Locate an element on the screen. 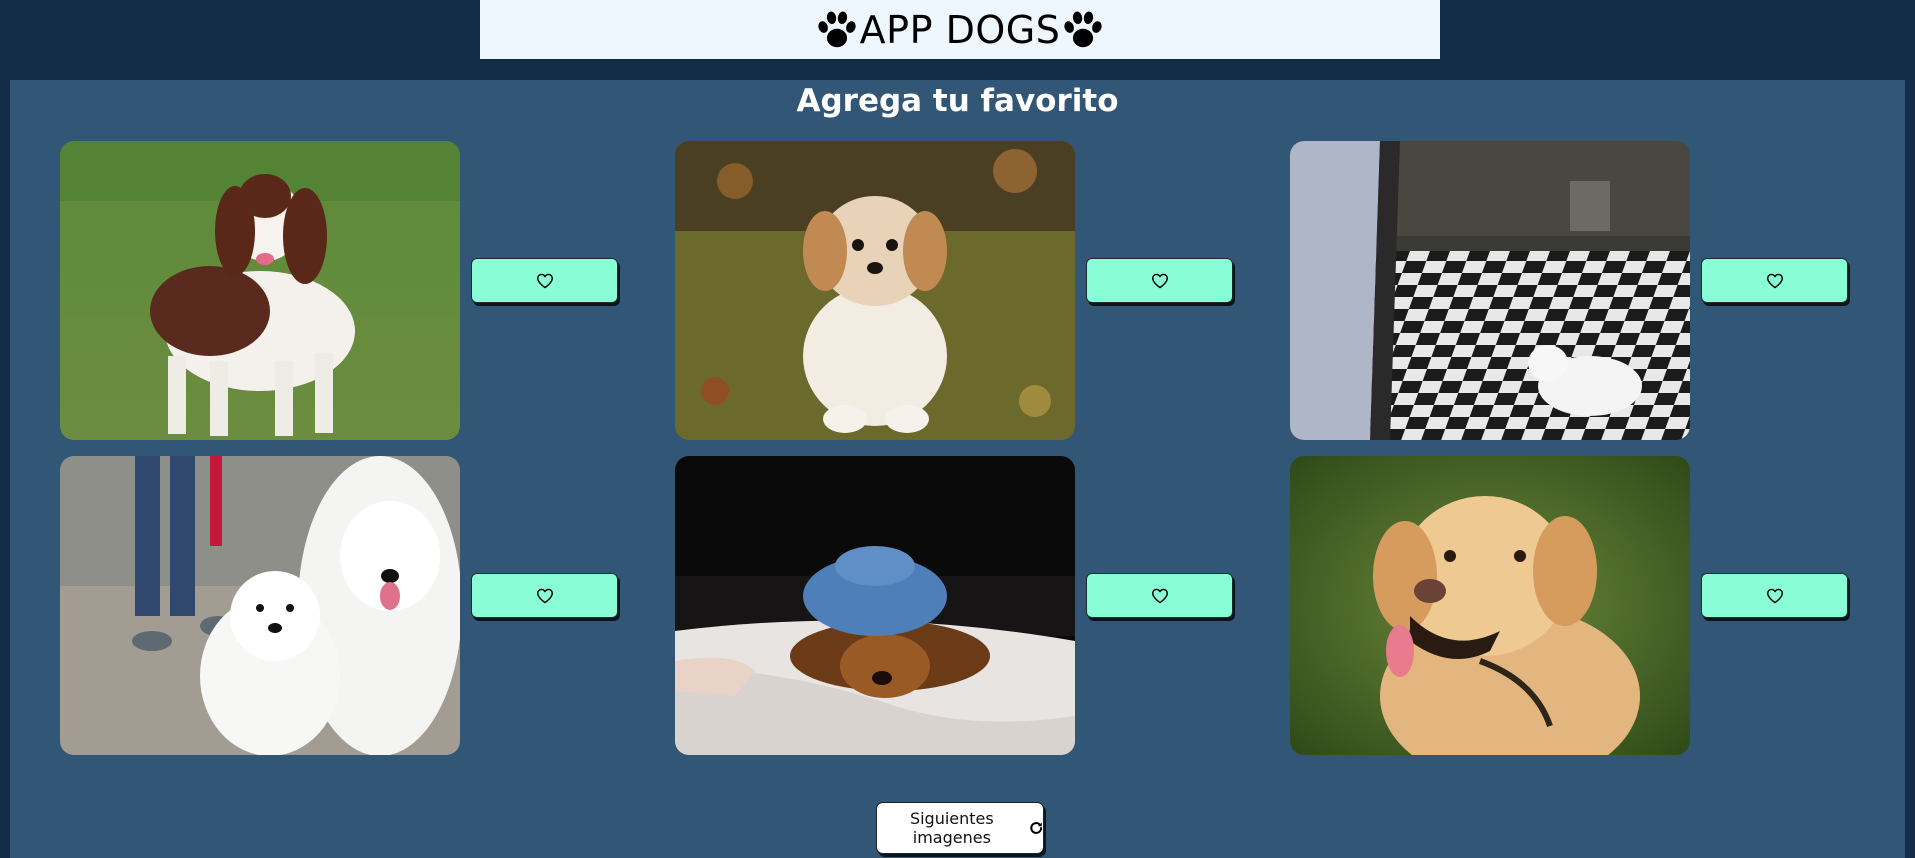 This screenshot has height=858, width=1915. refresh-icon is located at coordinates (1035, 828).